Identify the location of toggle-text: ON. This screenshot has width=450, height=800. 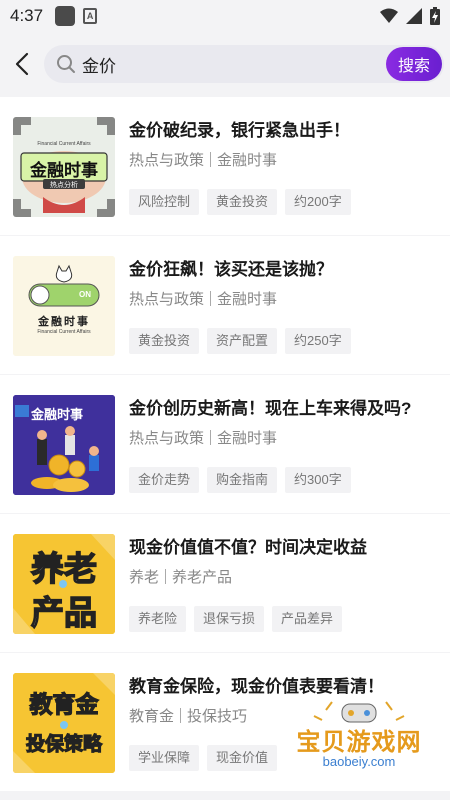
(85, 294).